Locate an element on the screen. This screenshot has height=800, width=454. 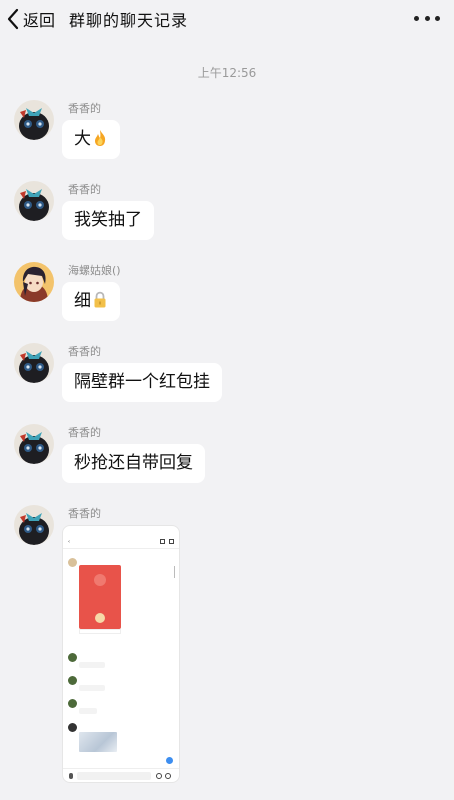
message-text: 我笑抽了 is located at coordinates (108, 220).